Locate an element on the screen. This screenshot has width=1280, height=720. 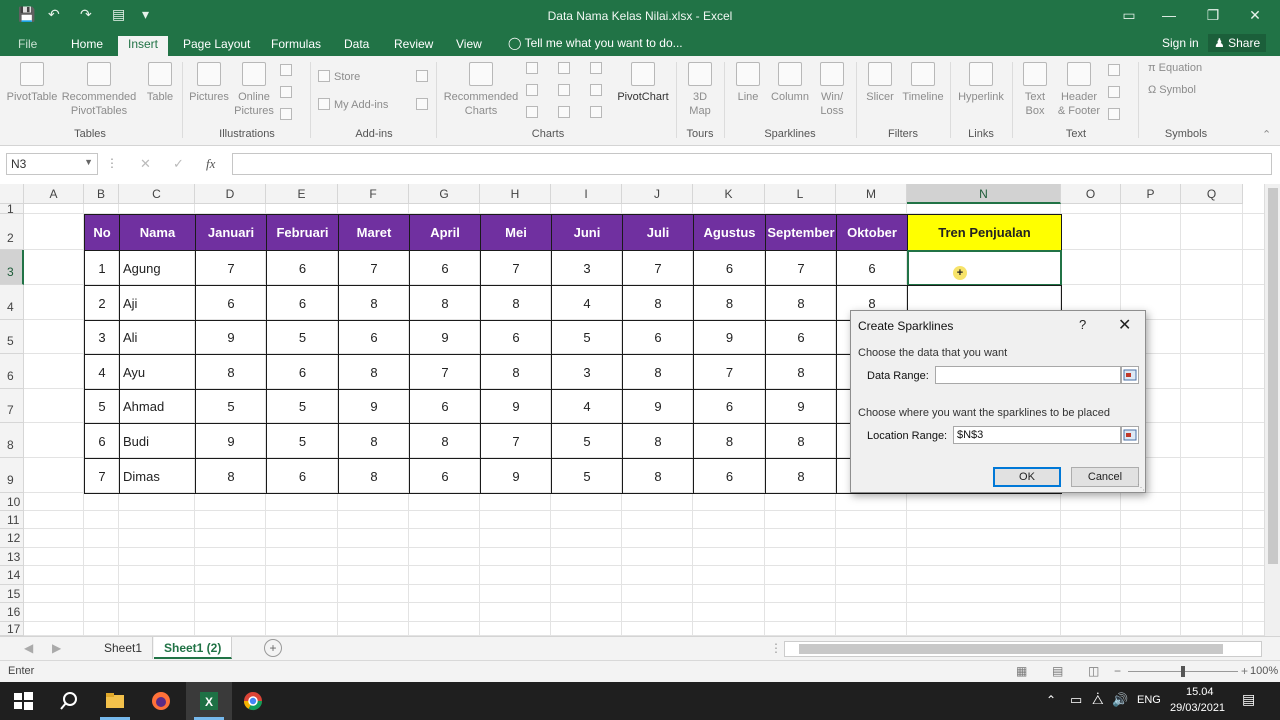
show-hidden-icons-icon: ⌃ is located at coordinates (1051, 700).